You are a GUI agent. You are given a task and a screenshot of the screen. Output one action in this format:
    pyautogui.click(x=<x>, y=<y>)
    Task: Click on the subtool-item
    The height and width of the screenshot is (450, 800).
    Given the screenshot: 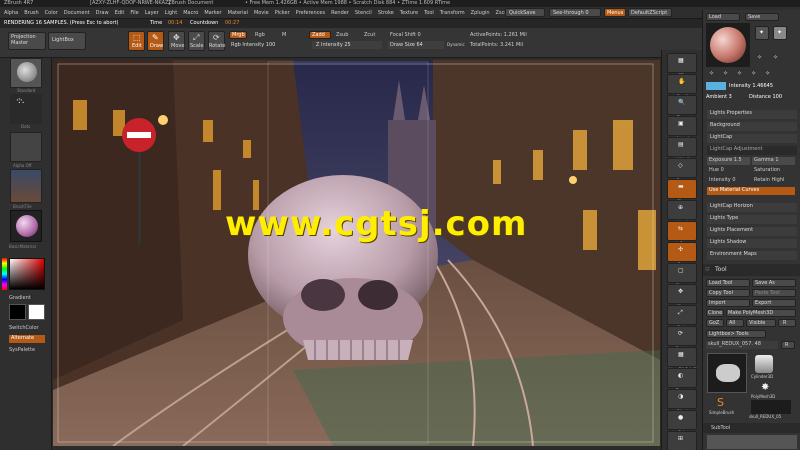 What is the action you would take?
    pyautogui.click(x=752, y=442)
    